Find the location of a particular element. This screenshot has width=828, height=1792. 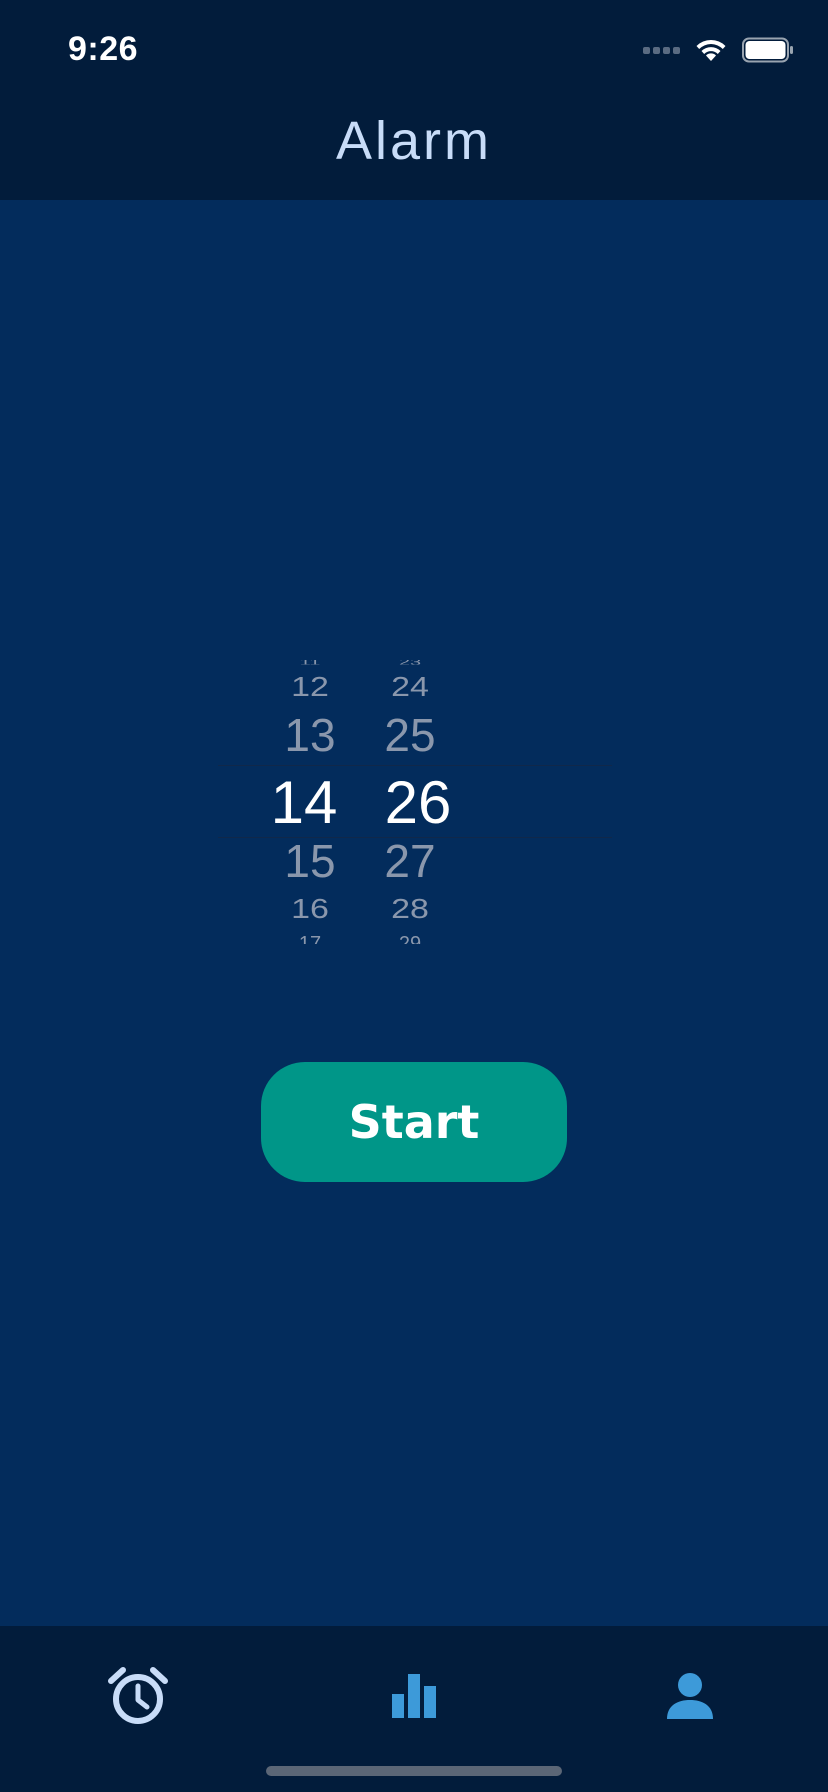

minute-option: 27 is located at coordinates (410, 861).